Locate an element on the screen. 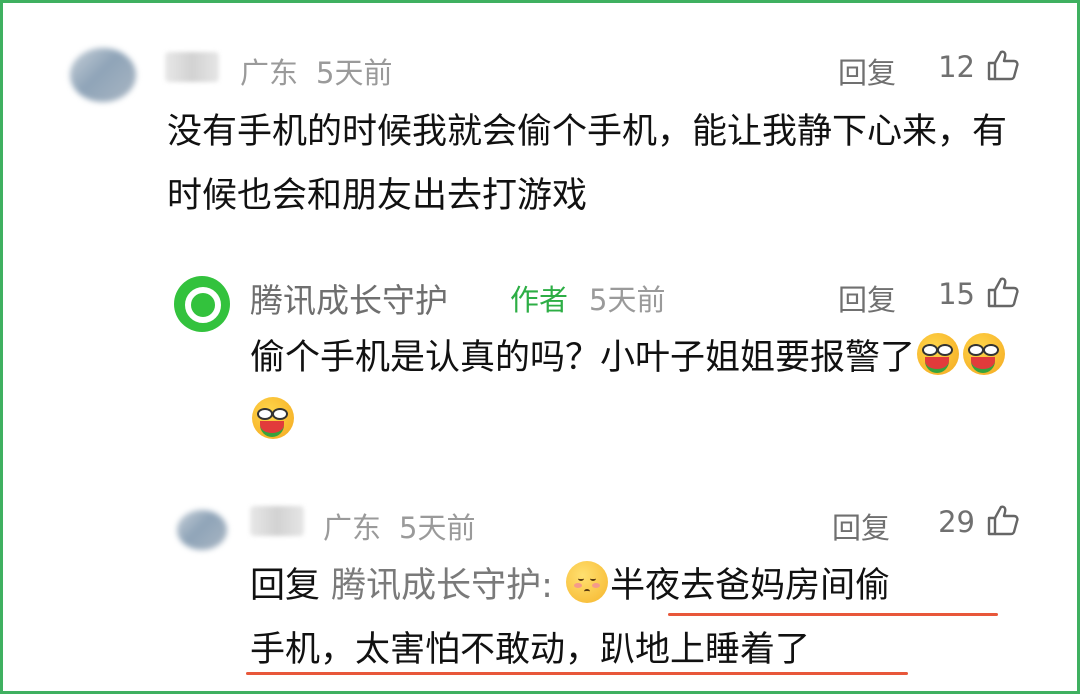  reply-target: 腾讯成长守护: is located at coordinates (442, 586).